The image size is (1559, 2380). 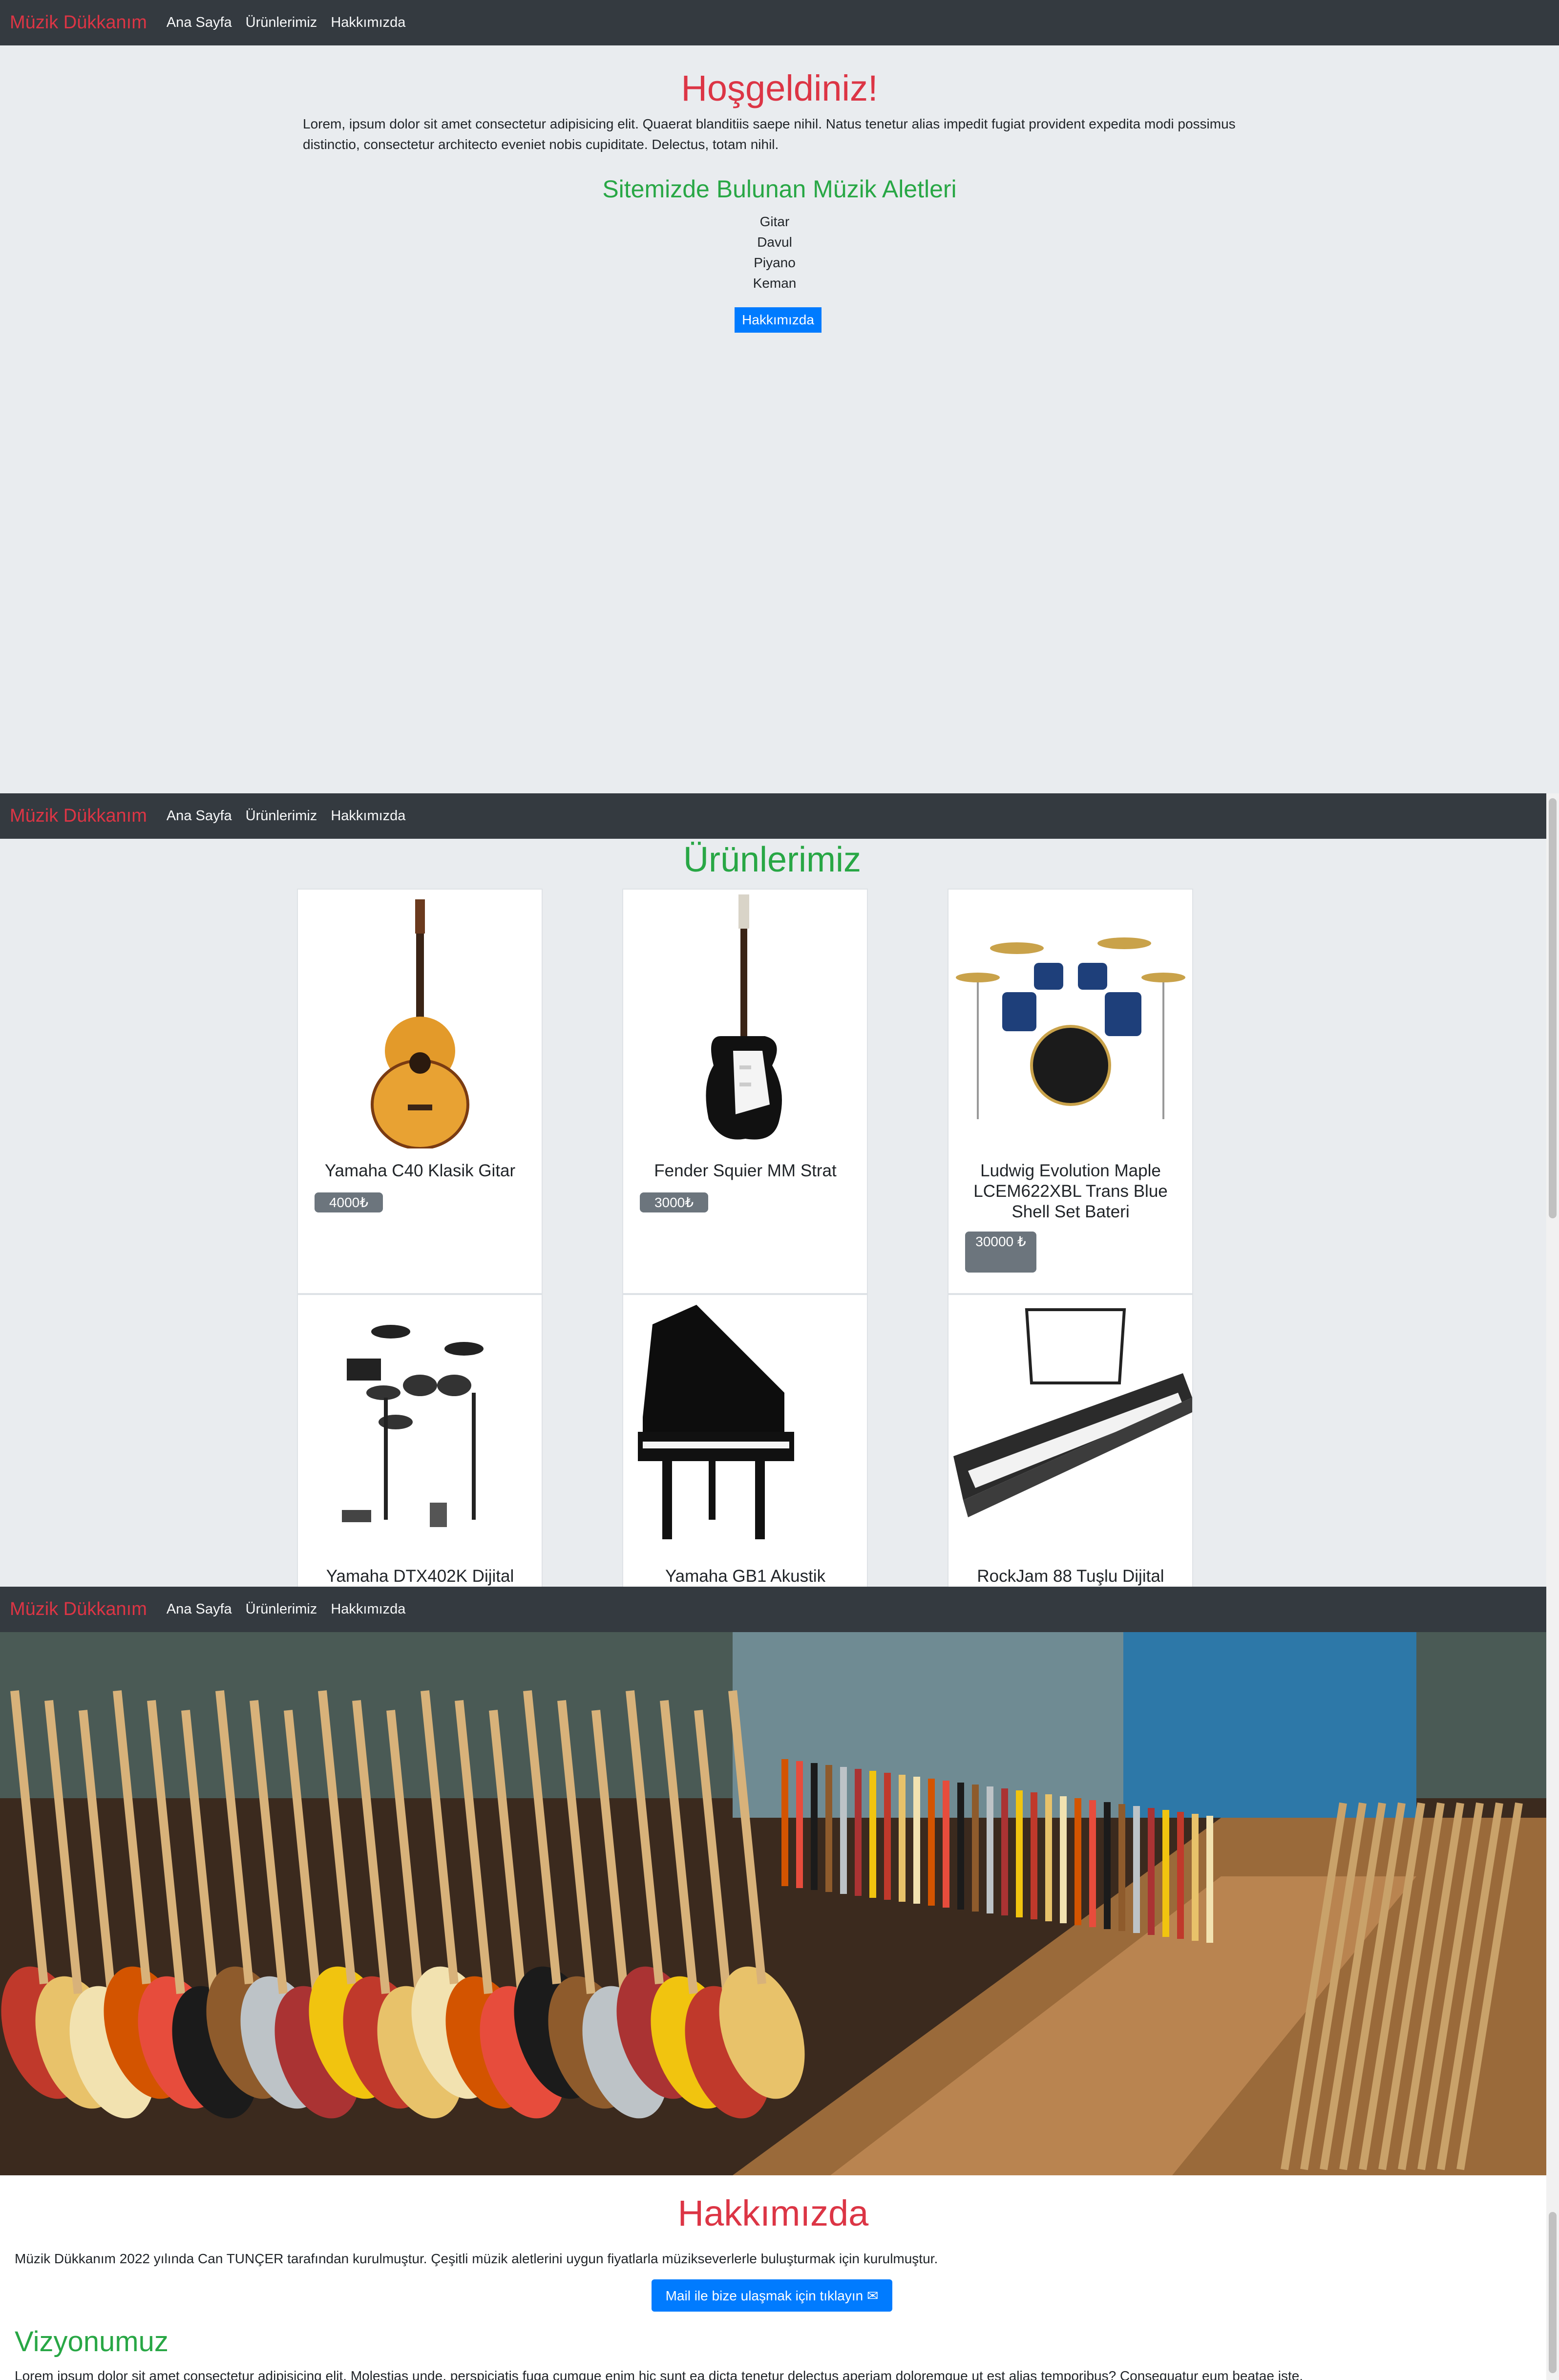 What do you see at coordinates (420, 1170) in the screenshot?
I see `product-name: Yamaha C40 Klasik Gitar` at bounding box center [420, 1170].